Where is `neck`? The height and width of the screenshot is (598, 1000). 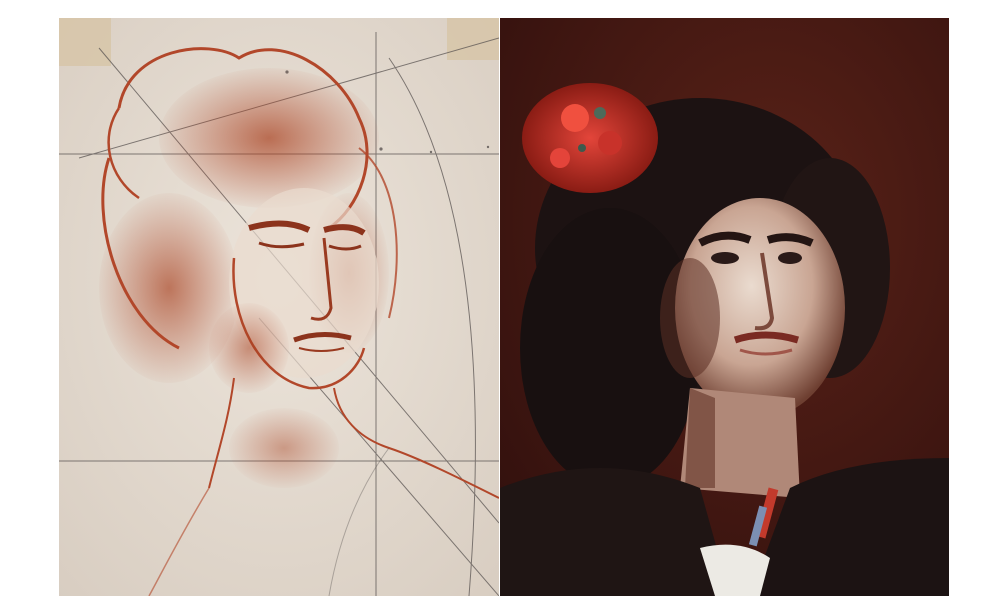
neck is located at coordinates (740, 443).